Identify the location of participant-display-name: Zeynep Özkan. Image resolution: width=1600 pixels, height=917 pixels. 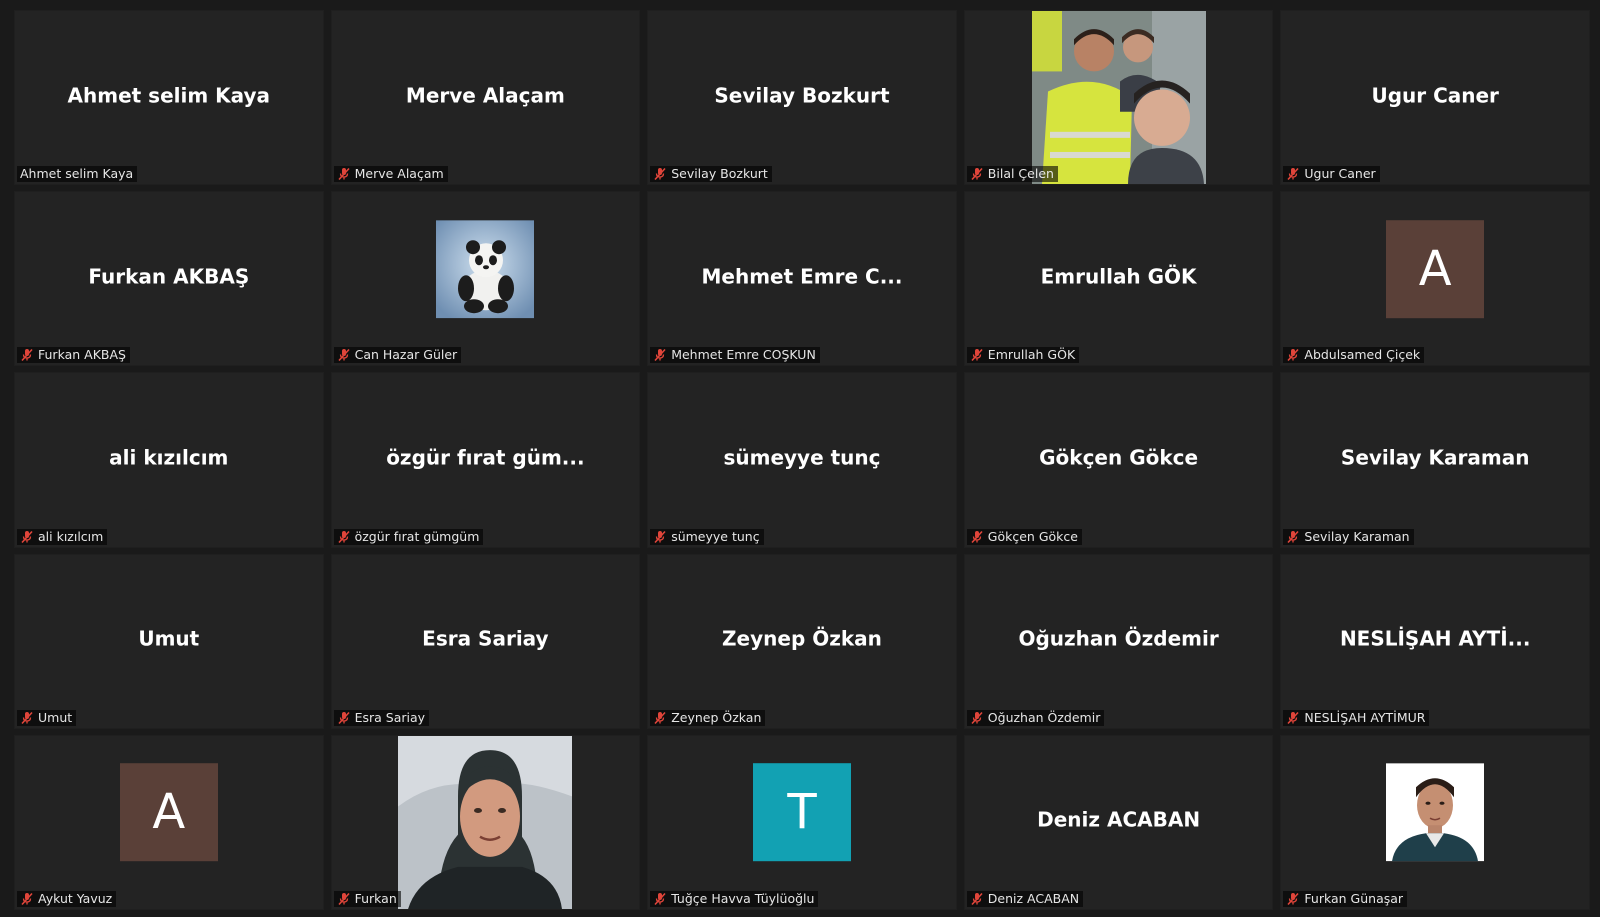
(802, 638).